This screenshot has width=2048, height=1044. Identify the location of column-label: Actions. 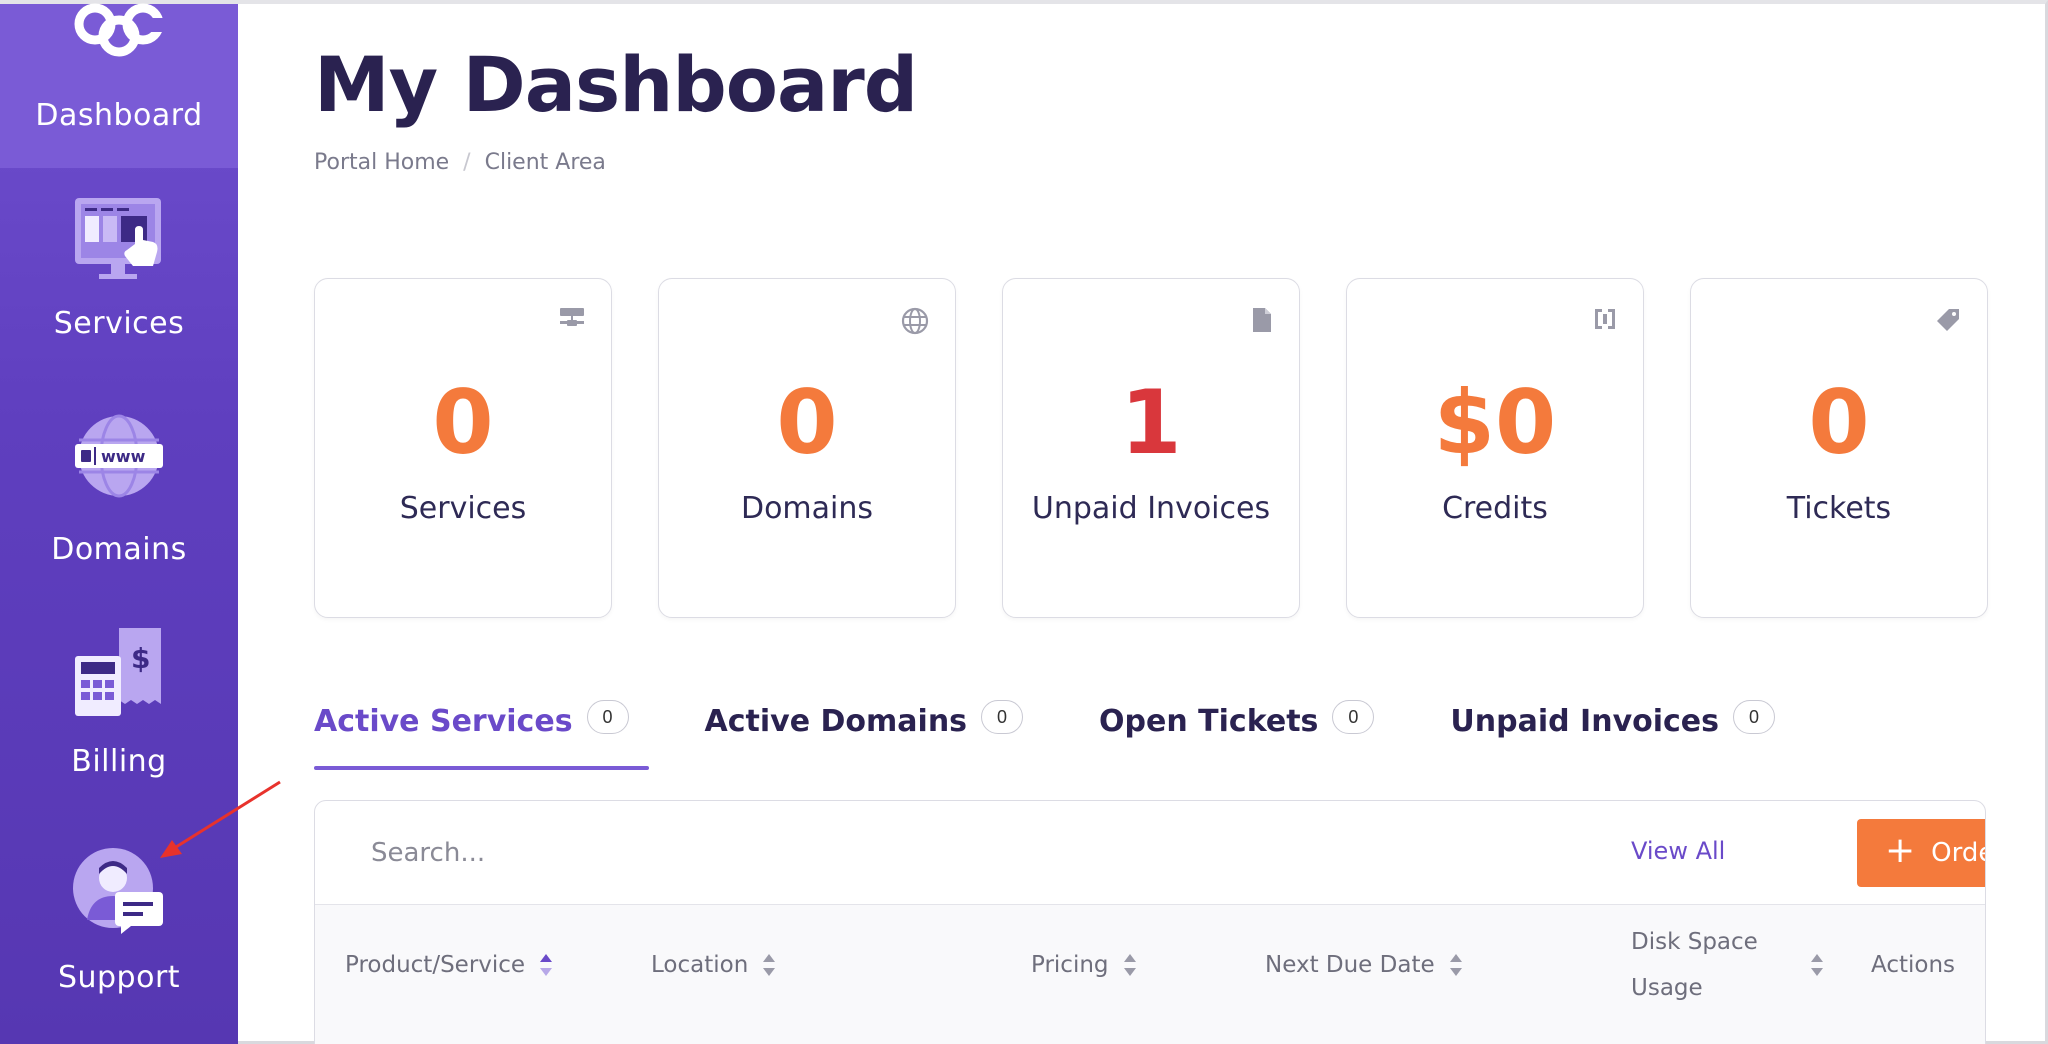
(1913, 965).